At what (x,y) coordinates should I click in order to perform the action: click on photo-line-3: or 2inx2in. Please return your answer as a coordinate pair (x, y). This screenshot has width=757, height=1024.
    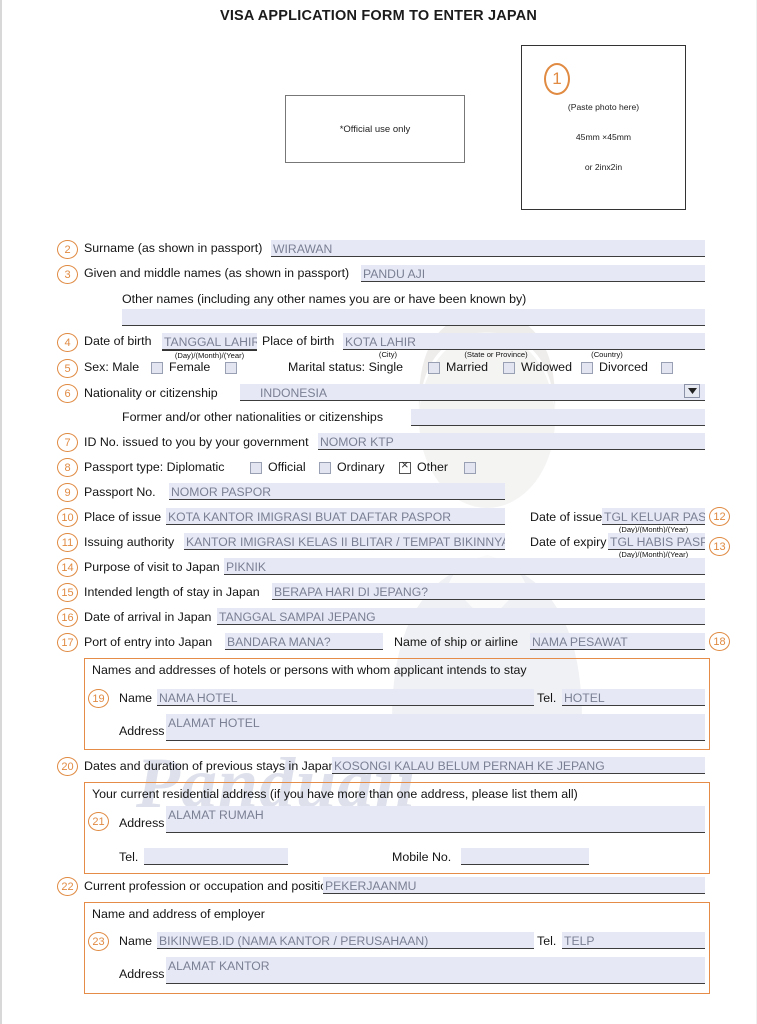
    Looking at the image, I should click on (603, 167).